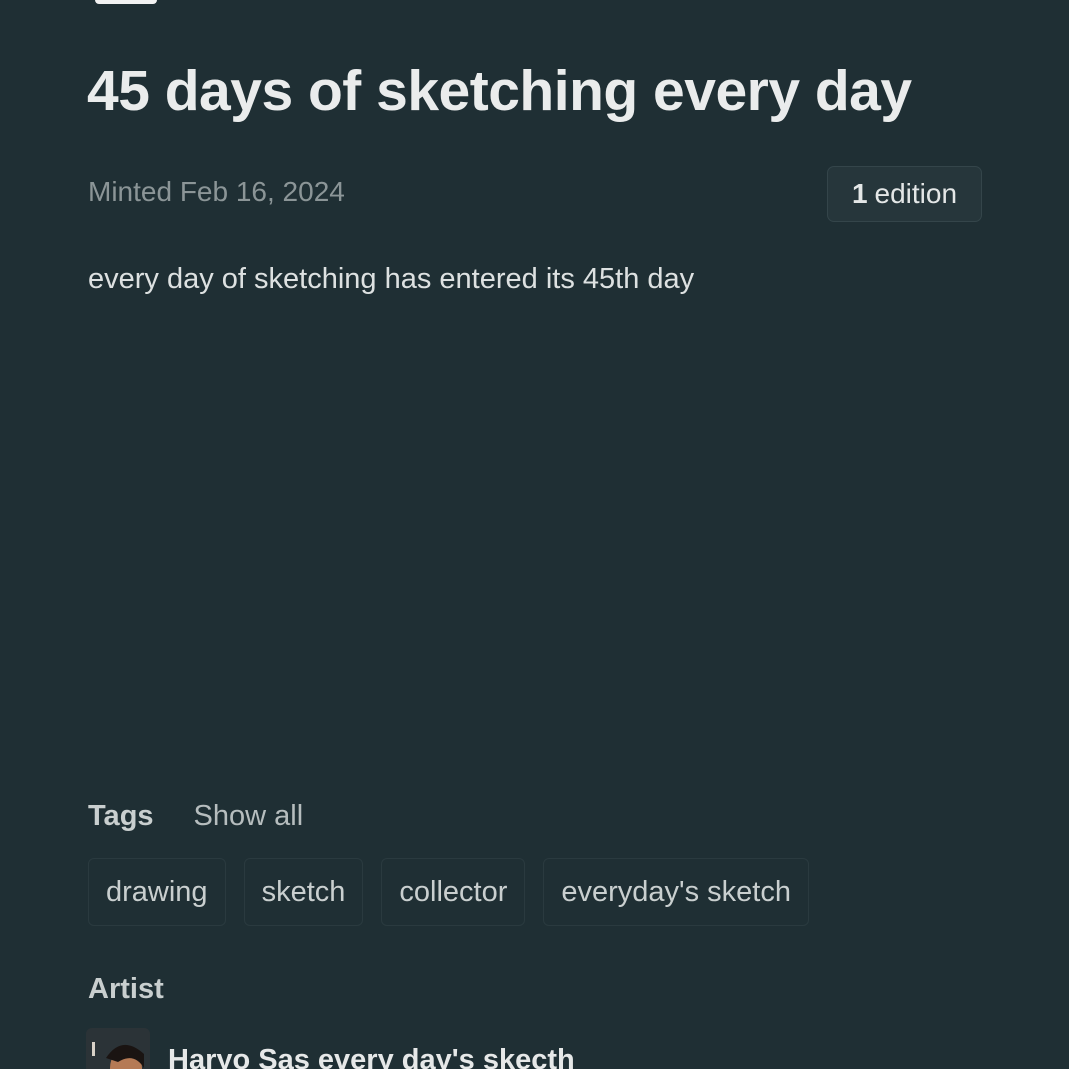  I want to click on edition-badge: 1 edition, so click(904, 194).